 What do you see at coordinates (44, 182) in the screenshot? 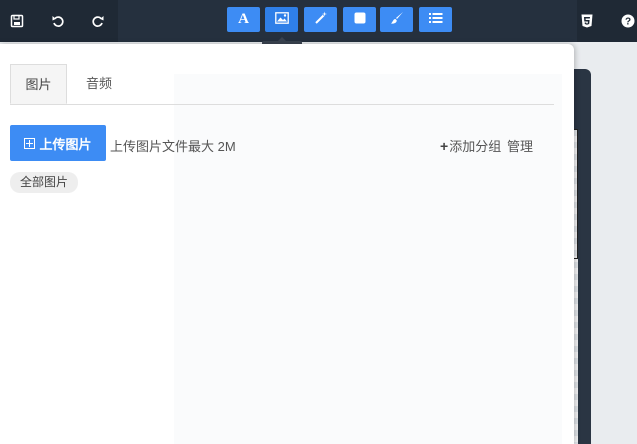
I see `group-chip-all-images: 全部图片` at bounding box center [44, 182].